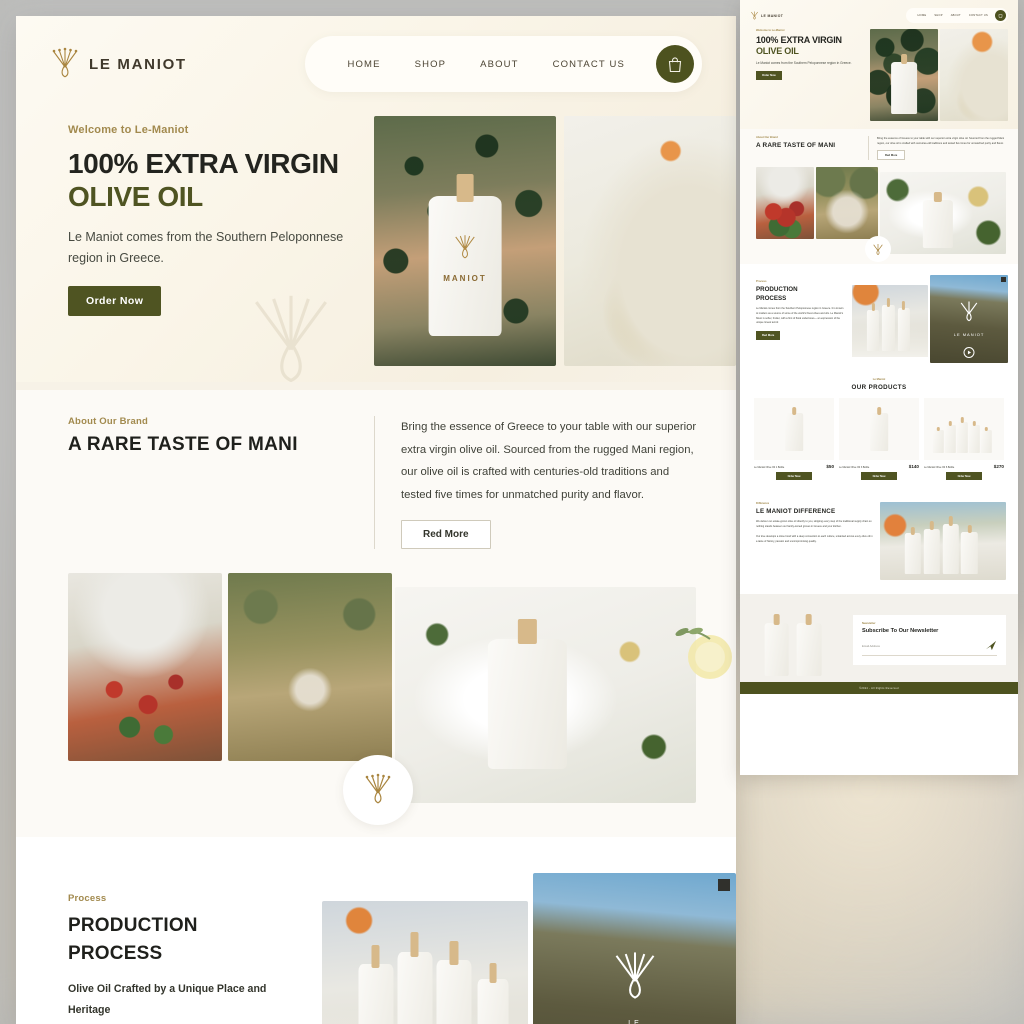 The height and width of the screenshot is (1024, 1024). What do you see at coordinates (939, 468) in the screenshot?
I see `product-name: Le Maniot Olive Oil 6 Bottle` at bounding box center [939, 468].